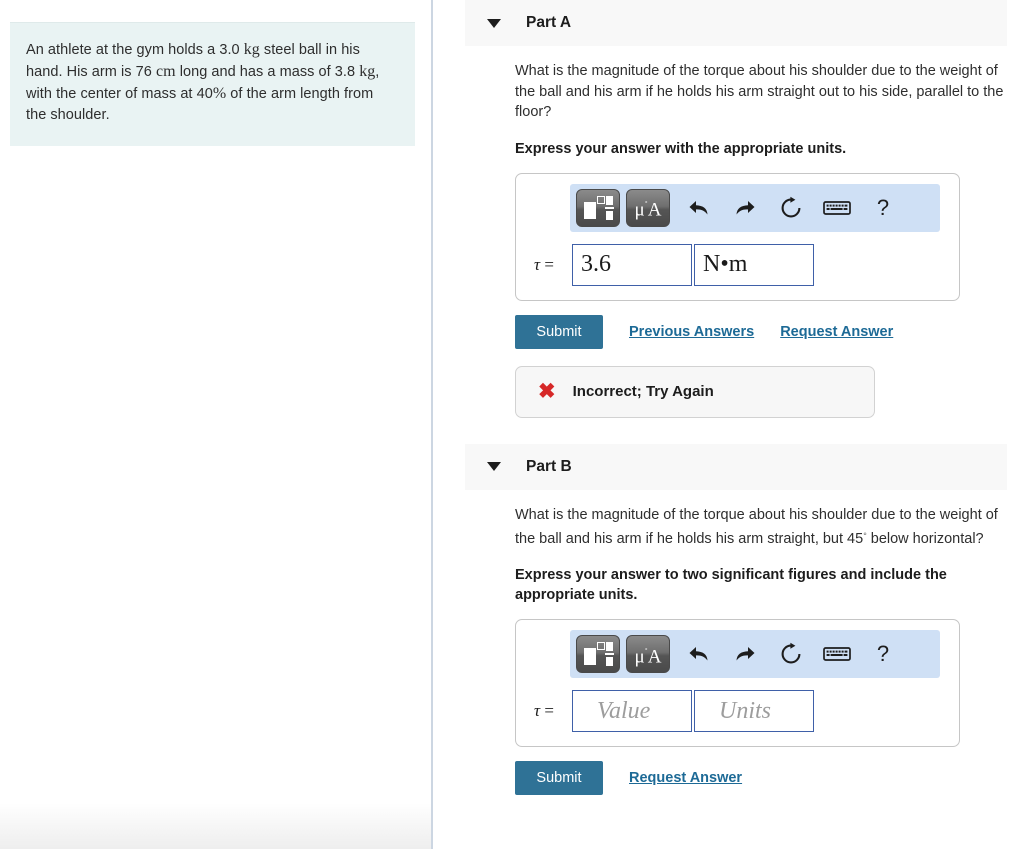 This screenshot has height=849, width=1024. What do you see at coordinates (216, 826) in the screenshot?
I see `panel-footer-gradient` at bounding box center [216, 826].